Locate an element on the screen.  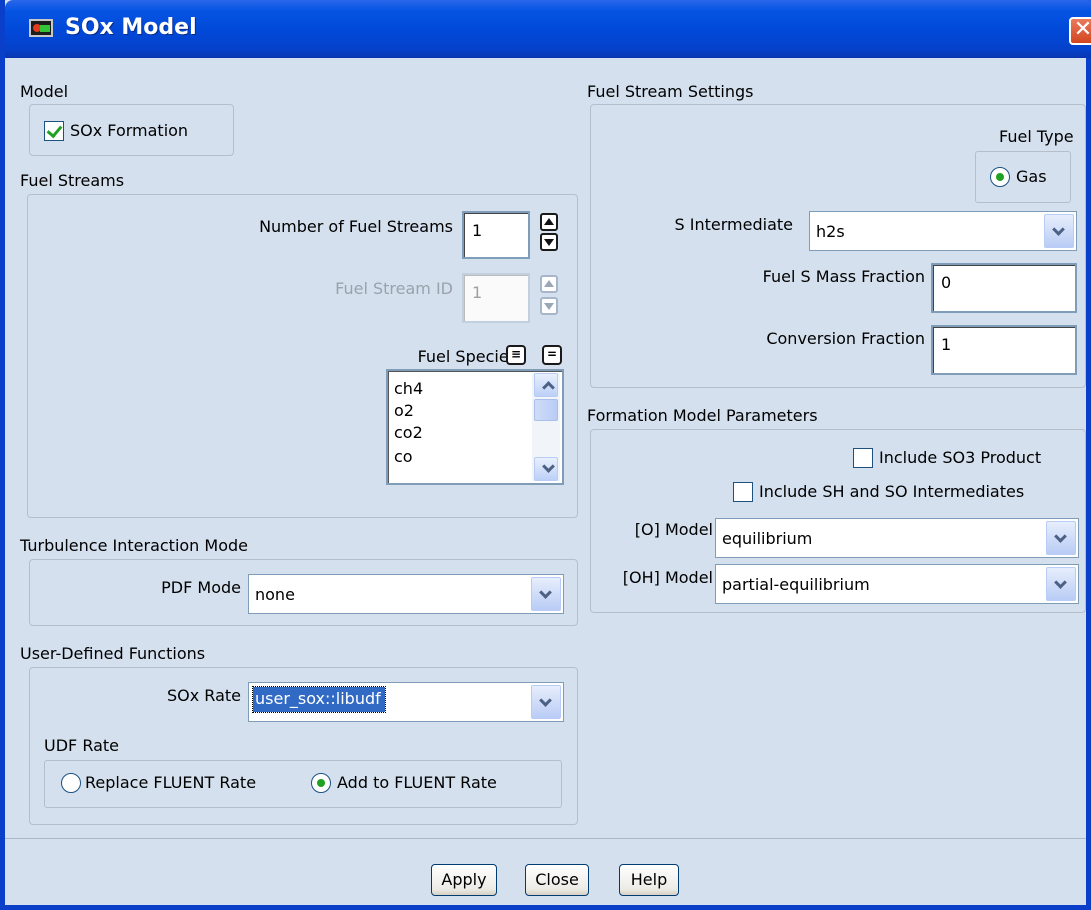
increment-streams-button is located at coordinates (549, 222).